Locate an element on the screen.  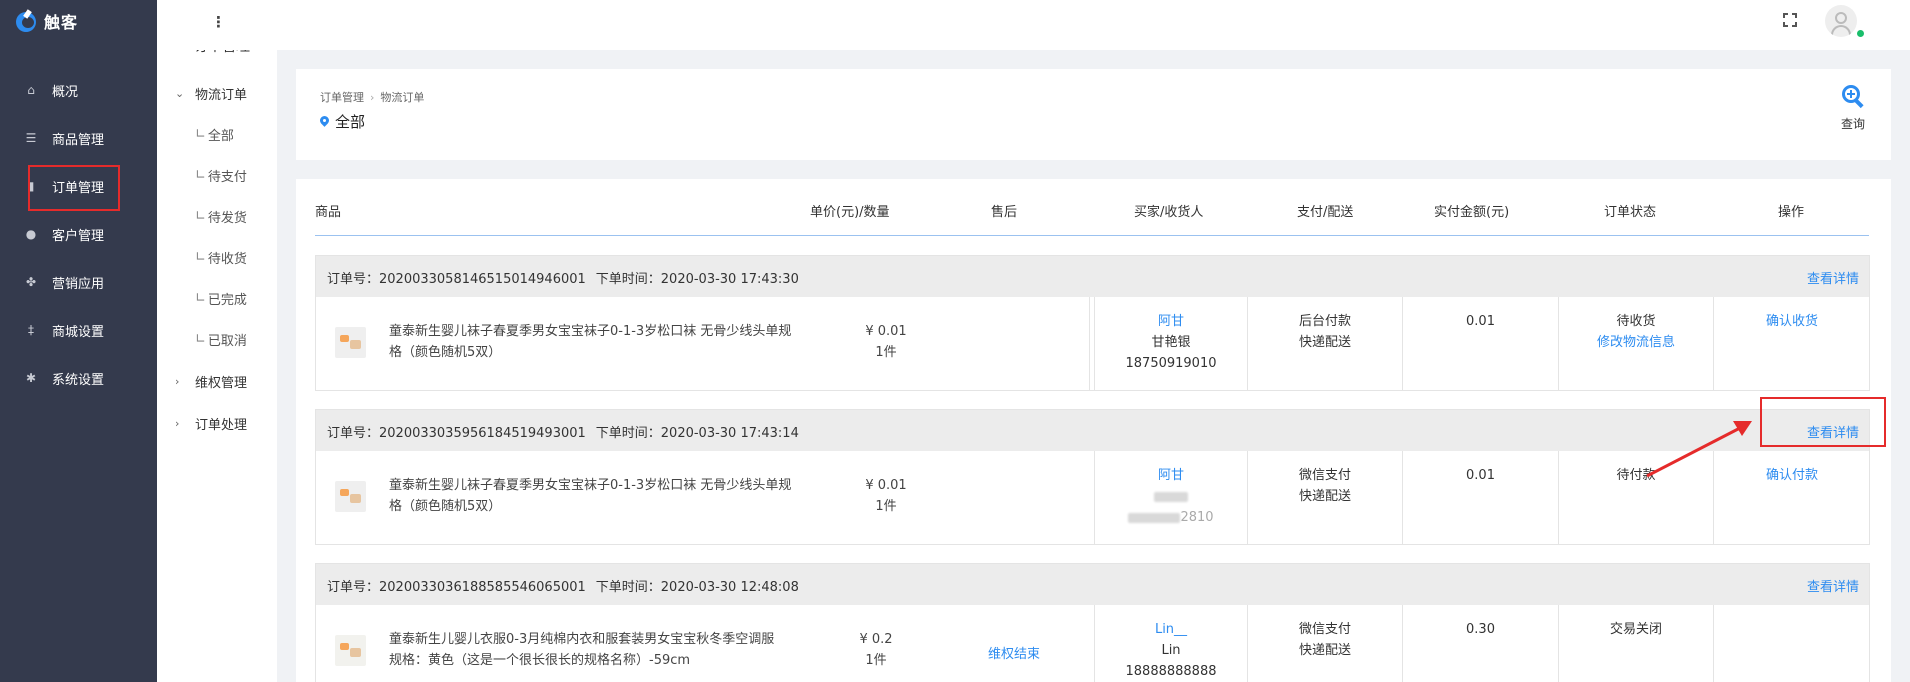
action-cell is located at coordinates (1791, 643).